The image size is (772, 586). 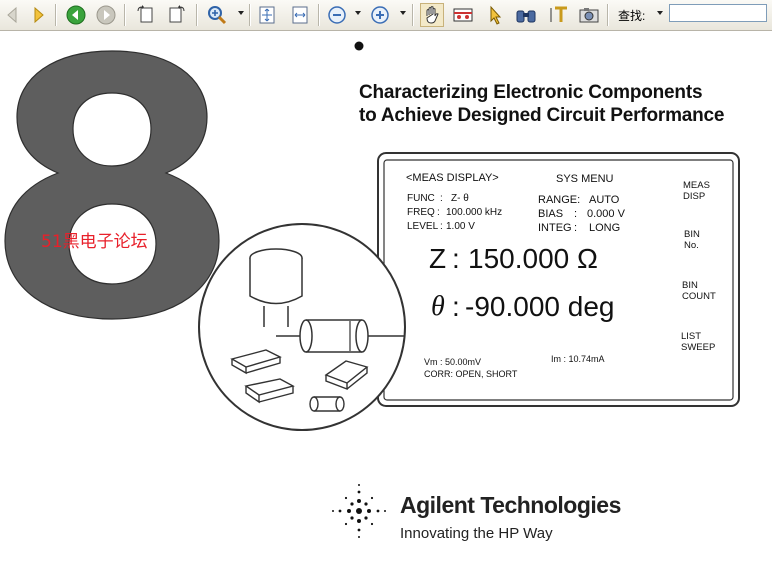 What do you see at coordinates (359, 46) in the screenshot?
I see `bullet-dot` at bounding box center [359, 46].